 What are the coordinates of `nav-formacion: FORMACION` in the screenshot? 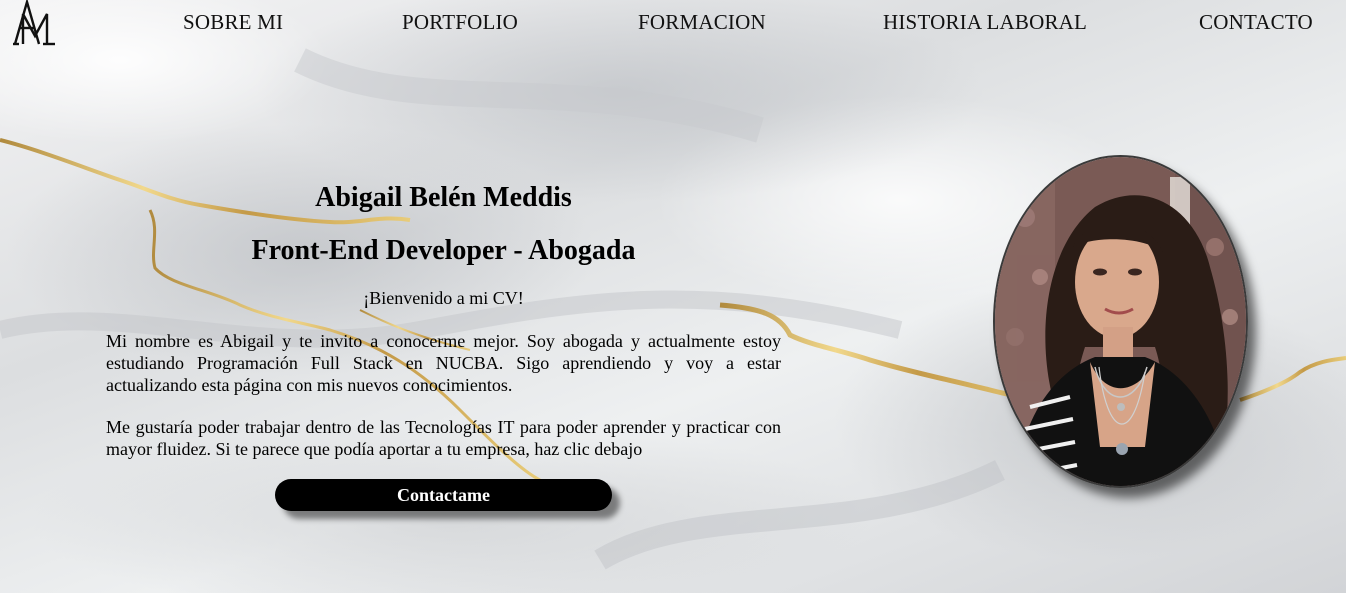 It's located at (702, 22).